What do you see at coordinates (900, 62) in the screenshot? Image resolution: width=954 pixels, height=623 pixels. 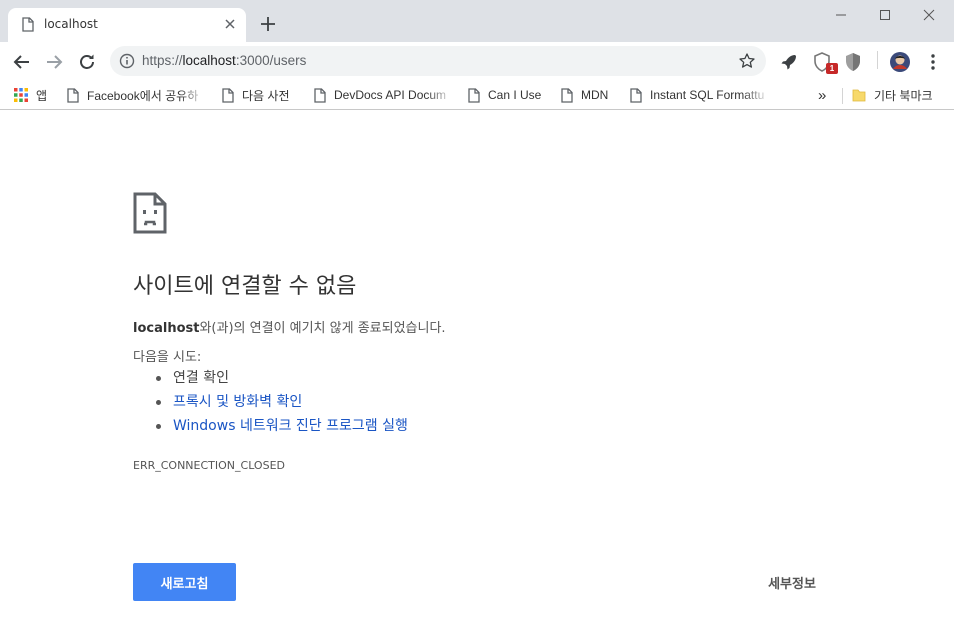 I see `profile-avatar` at bounding box center [900, 62].